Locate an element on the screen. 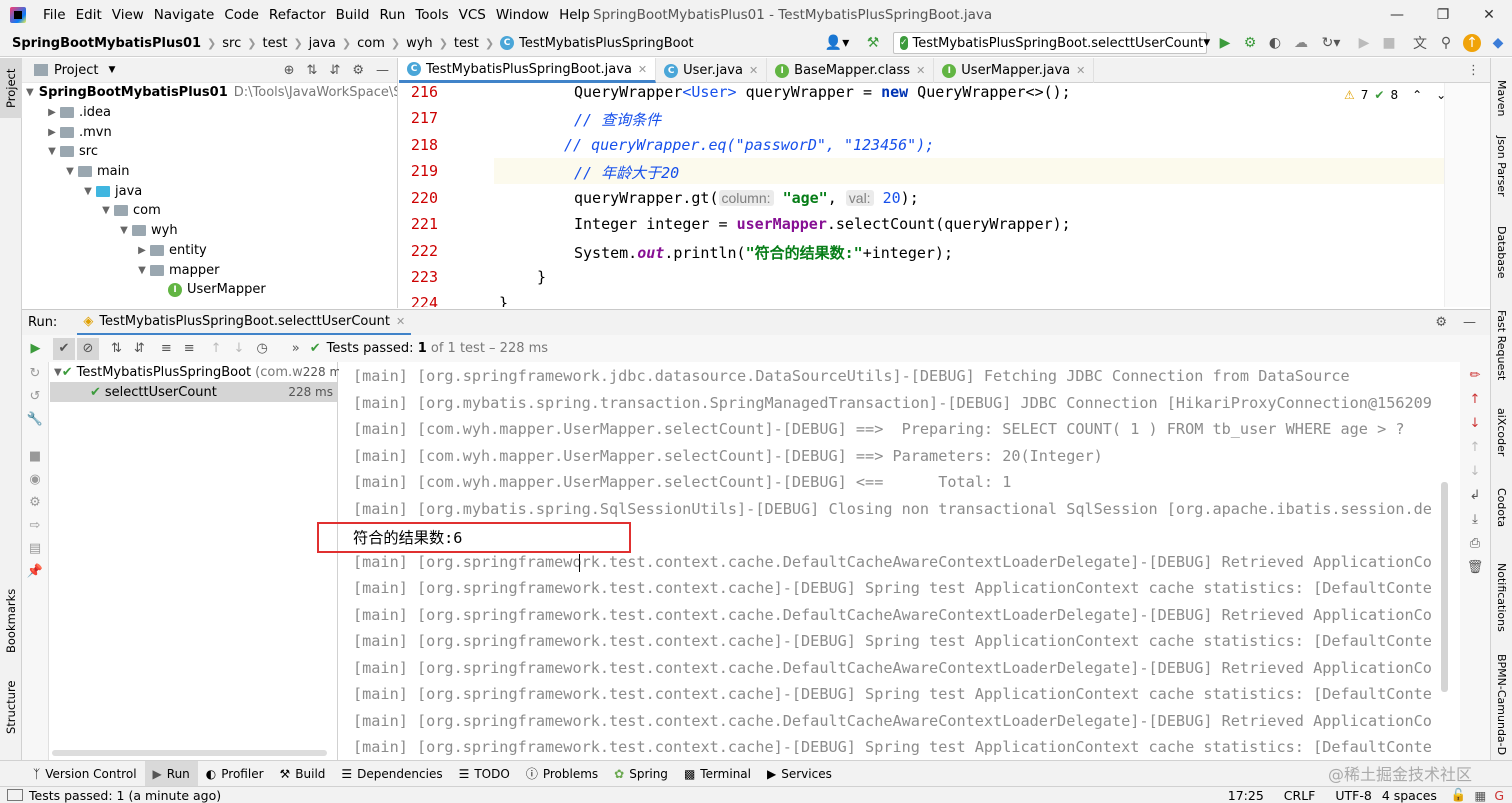  project-header-label: Project is located at coordinates (76, 70).